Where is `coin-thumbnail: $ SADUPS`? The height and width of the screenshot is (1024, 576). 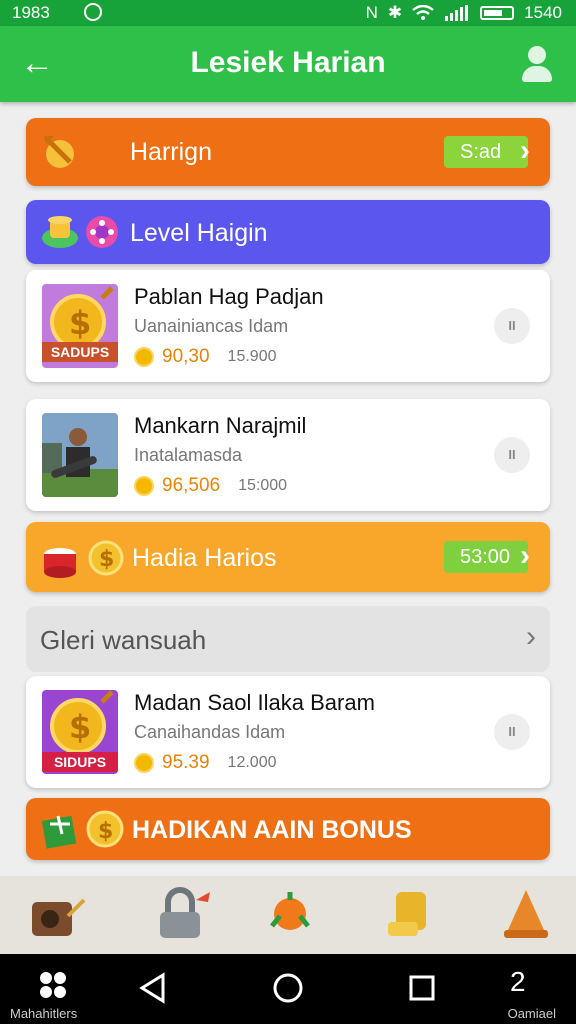 coin-thumbnail: $ SADUPS is located at coordinates (80, 326).